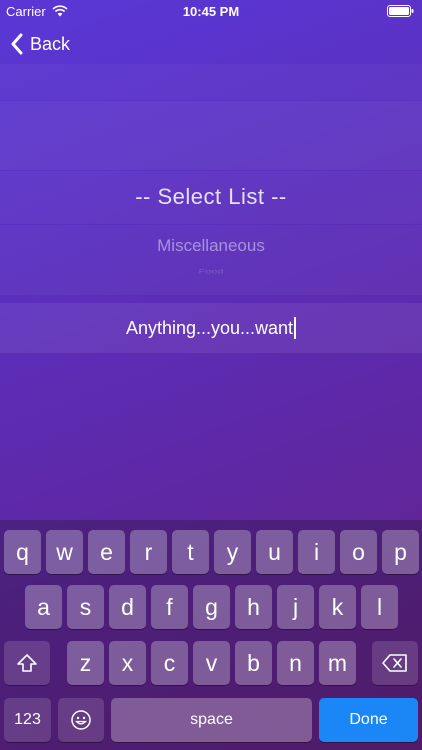 The width and height of the screenshot is (422, 750). I want to click on item-text-field: Anything...you...want, so click(211, 328).